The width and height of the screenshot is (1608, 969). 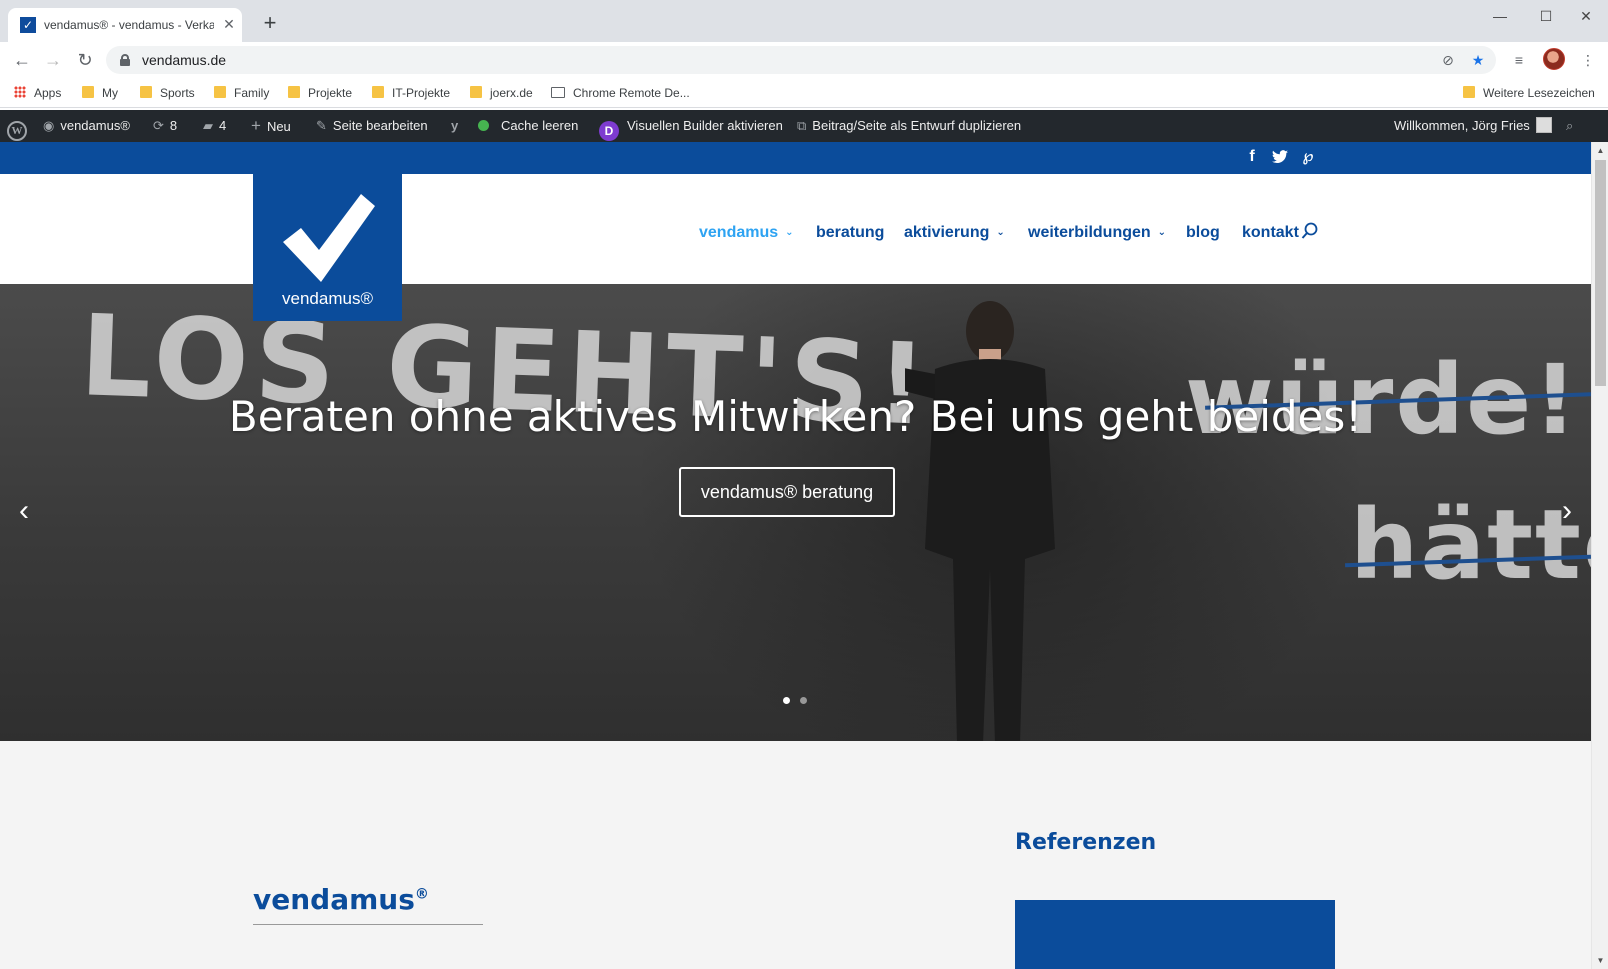 I want to click on slider-dot-active, so click(x=786, y=700).